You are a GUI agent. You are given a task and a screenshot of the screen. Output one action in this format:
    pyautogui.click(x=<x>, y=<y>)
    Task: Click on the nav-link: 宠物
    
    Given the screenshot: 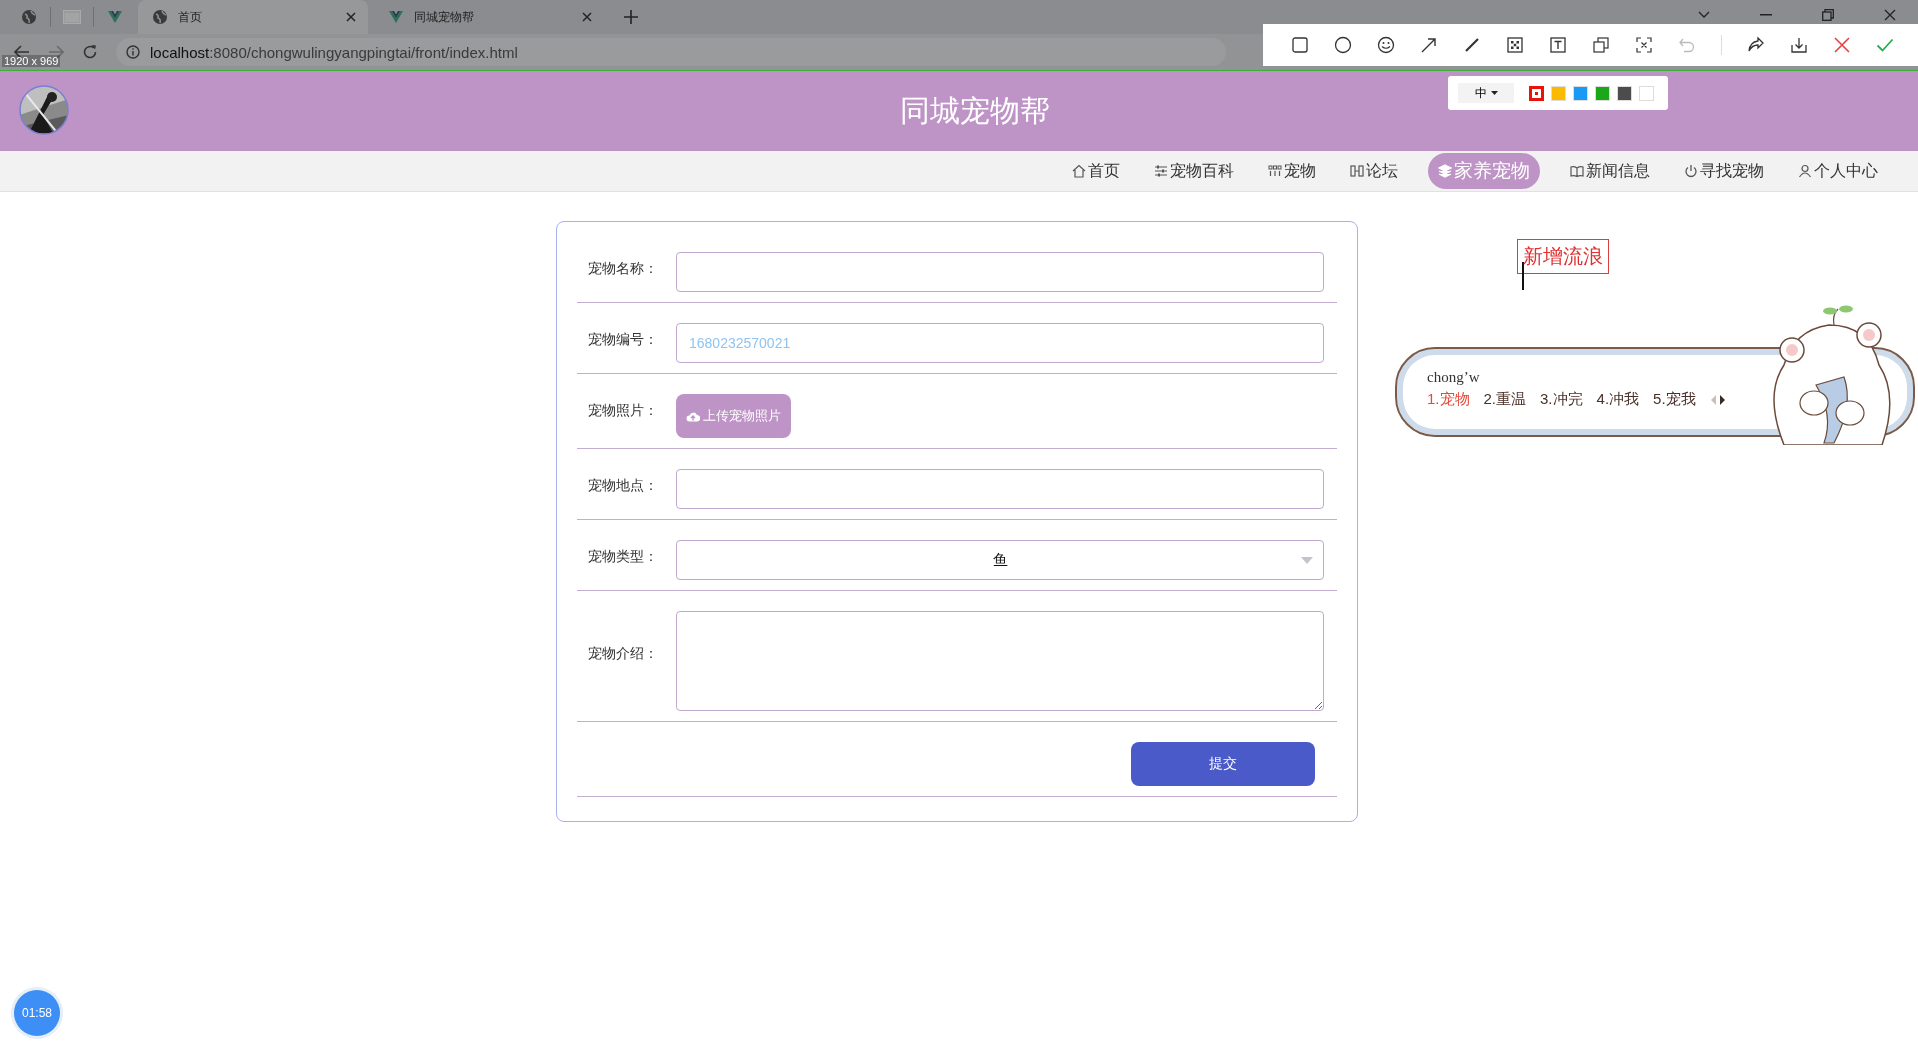 What is the action you would take?
    pyautogui.click(x=1292, y=171)
    